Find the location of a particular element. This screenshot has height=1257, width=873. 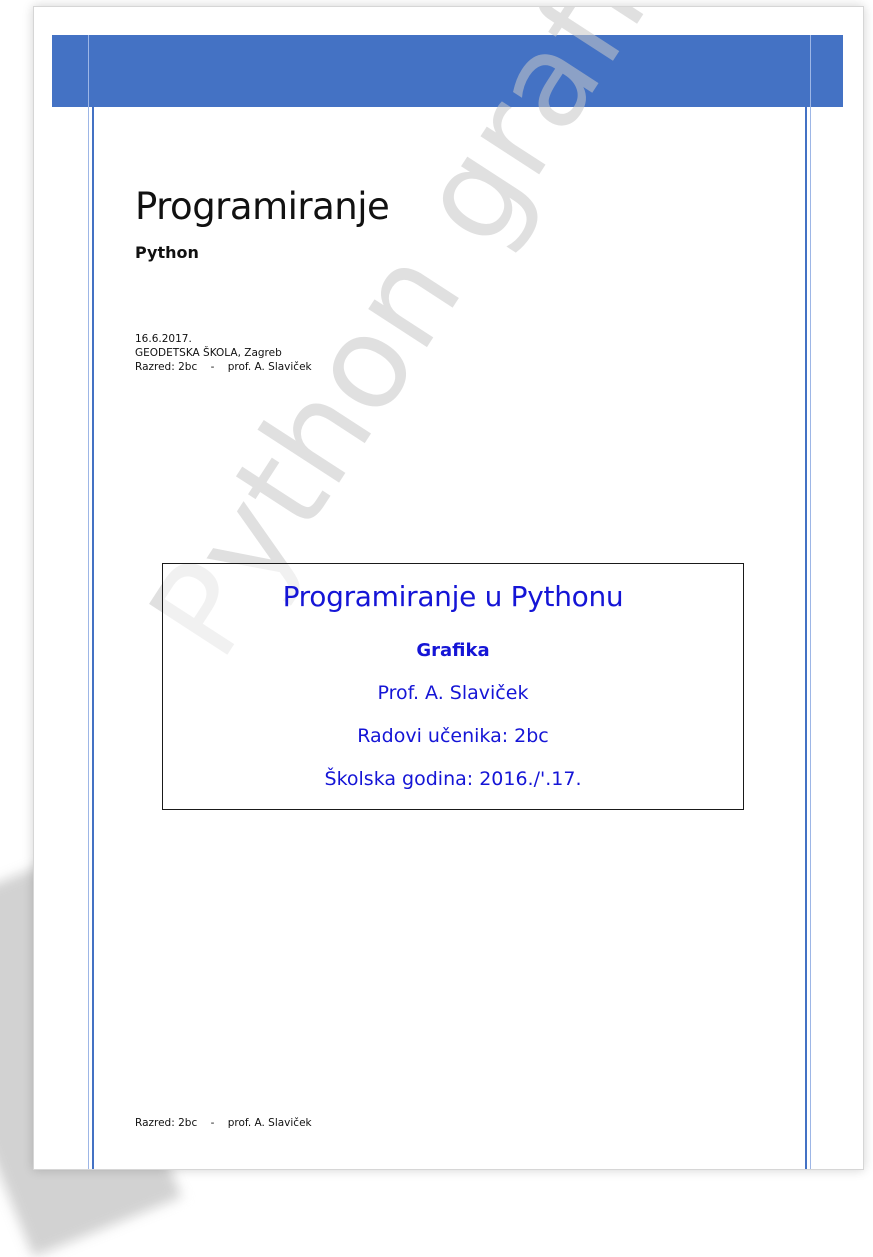

box-teacher: Prof. A. Slaviček is located at coordinates (453, 693).